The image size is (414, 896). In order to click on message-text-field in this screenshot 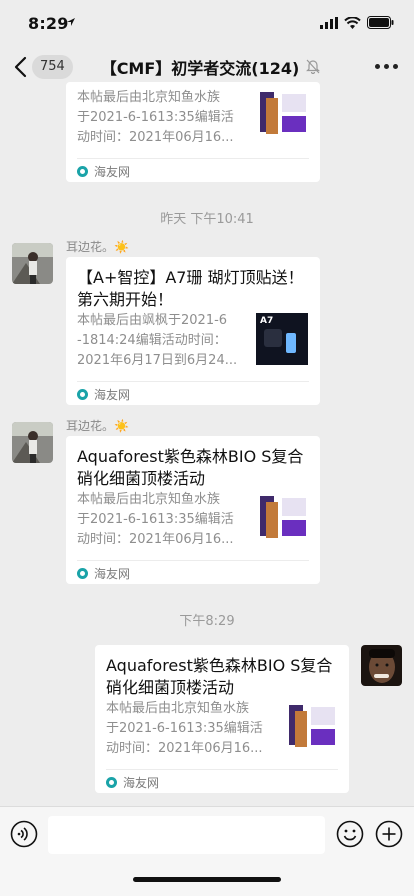, I will do `click(186, 835)`.